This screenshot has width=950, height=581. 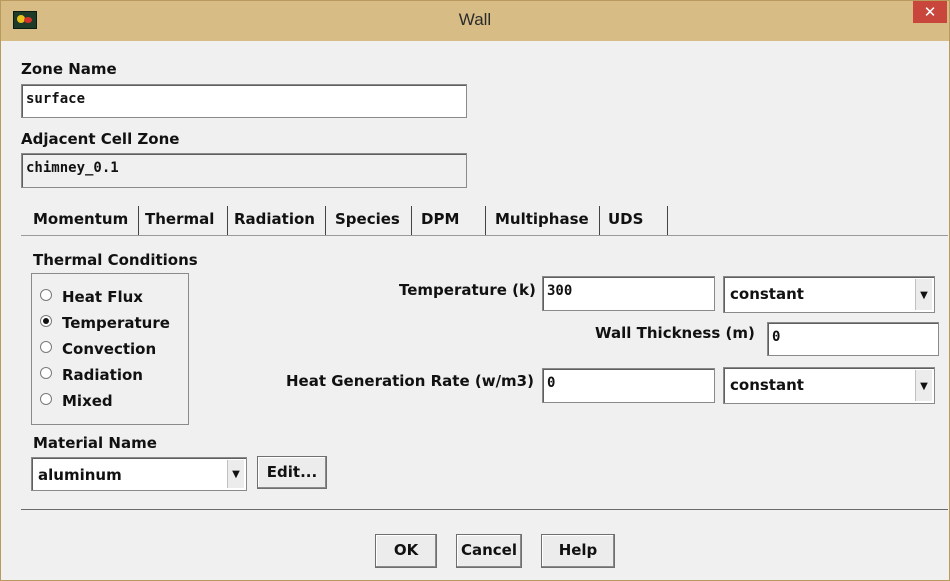 What do you see at coordinates (675, 333) in the screenshot?
I see `wall-thickness-label: Wall Thickness (m)` at bounding box center [675, 333].